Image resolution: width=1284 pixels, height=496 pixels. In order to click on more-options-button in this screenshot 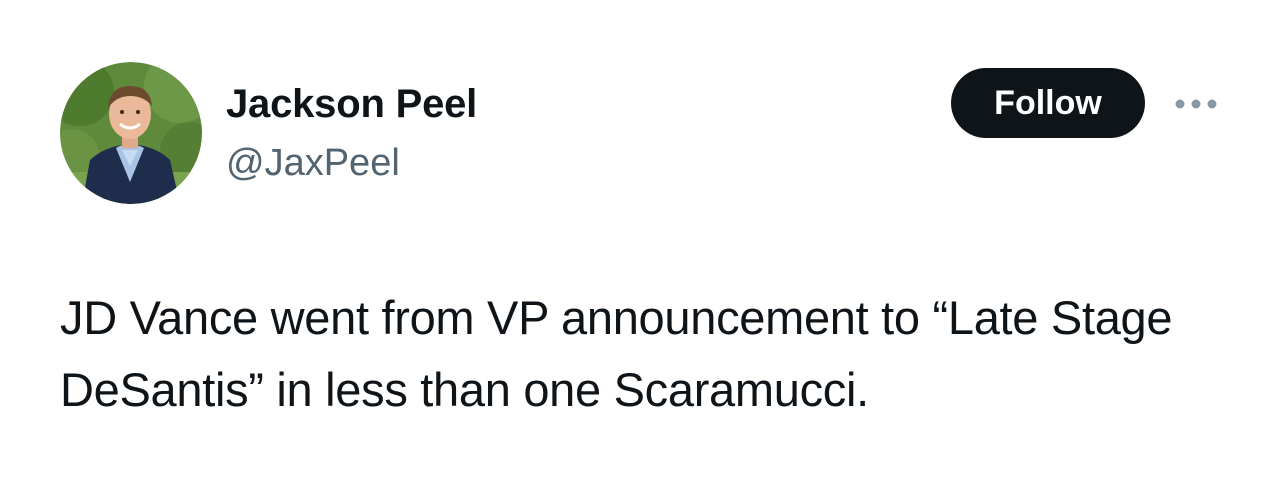, I will do `click(1196, 104)`.